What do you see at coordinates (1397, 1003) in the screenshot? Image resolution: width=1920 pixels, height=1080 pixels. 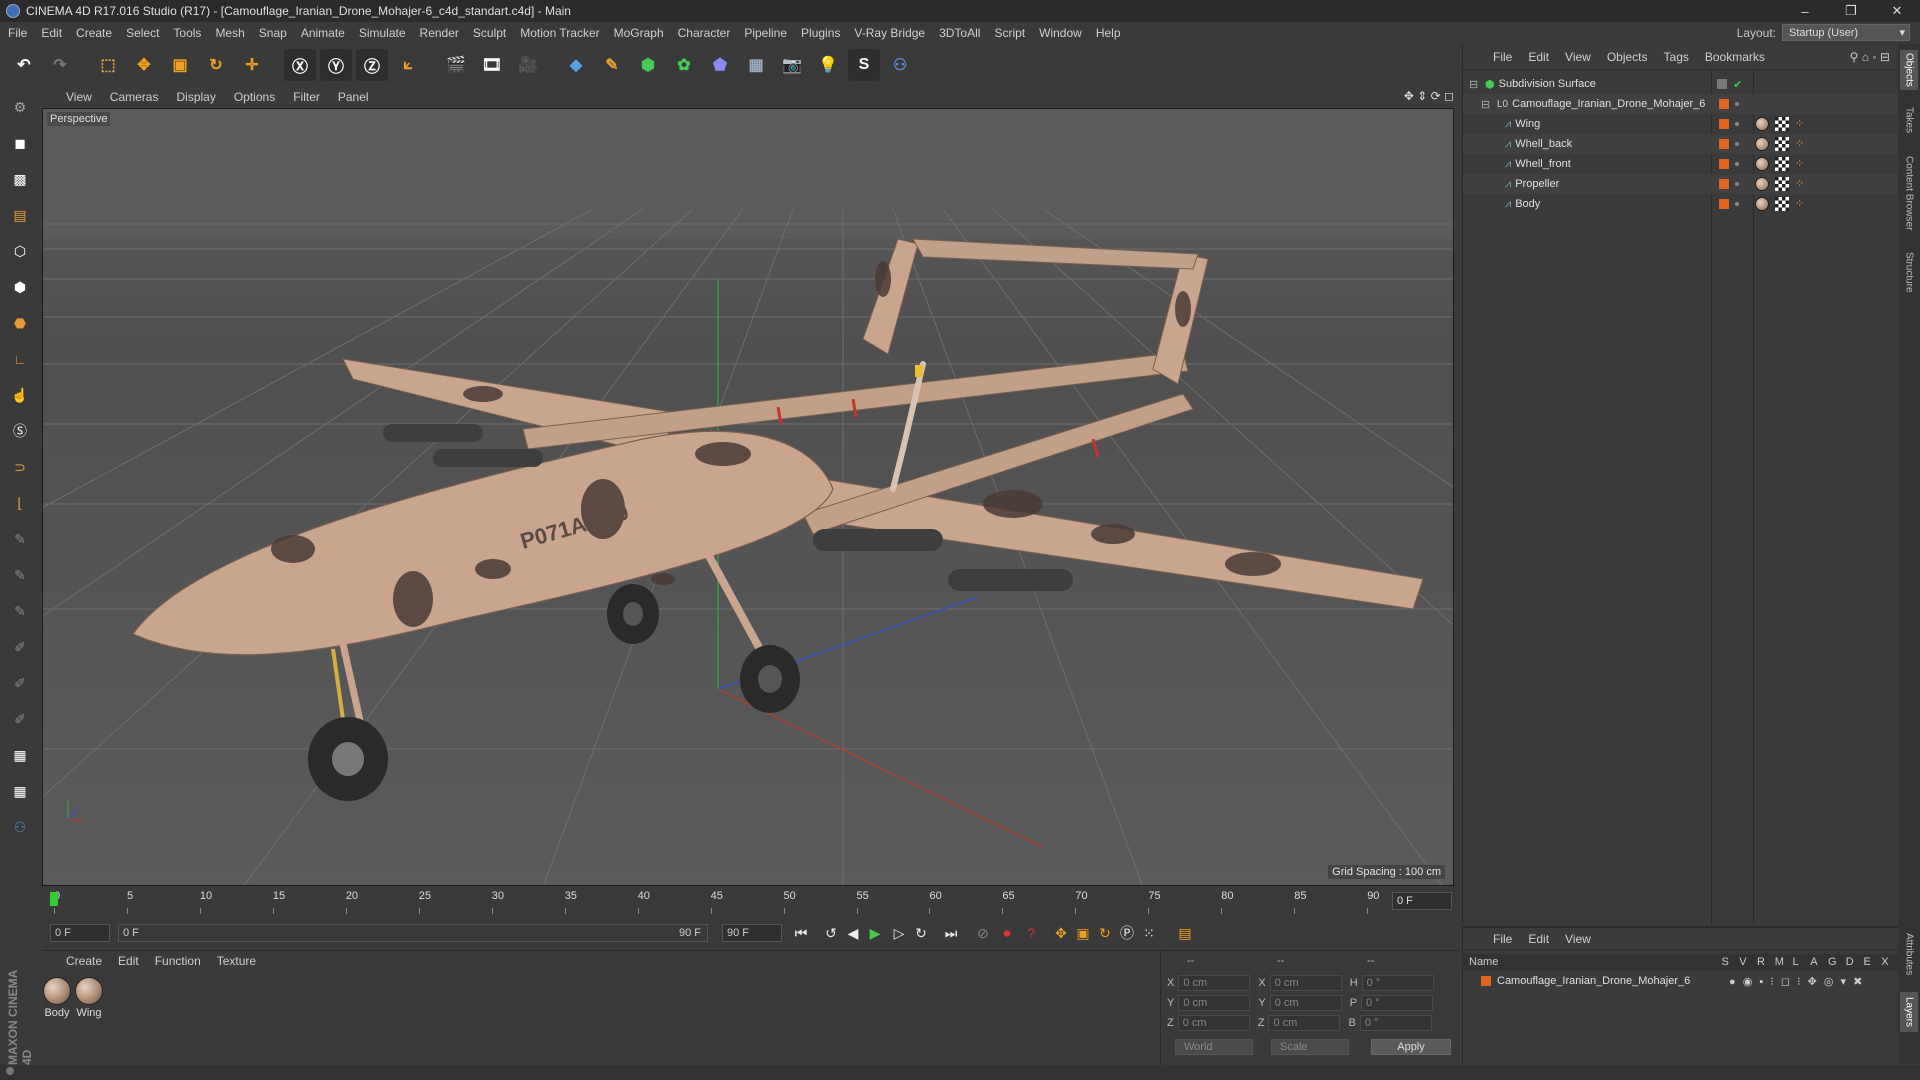 I see `rotation-p-field: 0 °` at bounding box center [1397, 1003].